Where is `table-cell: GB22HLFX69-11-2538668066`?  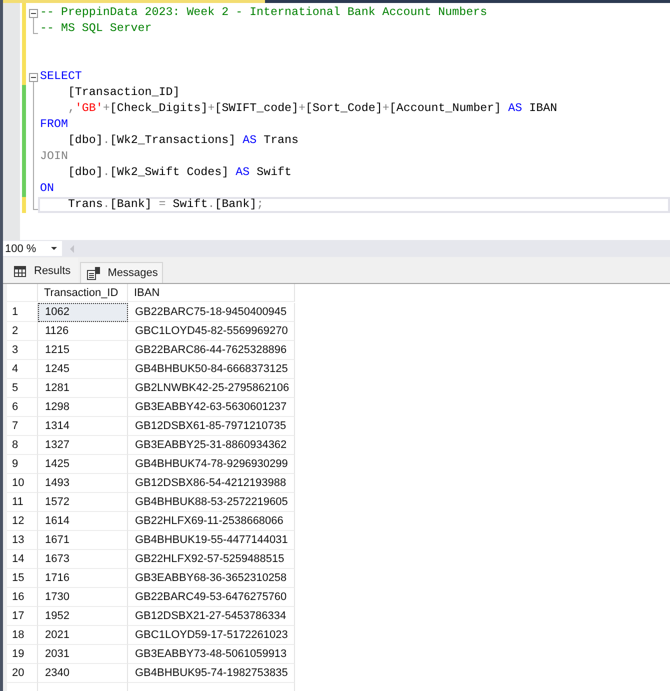
table-cell: GB22HLFX69-11-2538668066 is located at coordinates (211, 521).